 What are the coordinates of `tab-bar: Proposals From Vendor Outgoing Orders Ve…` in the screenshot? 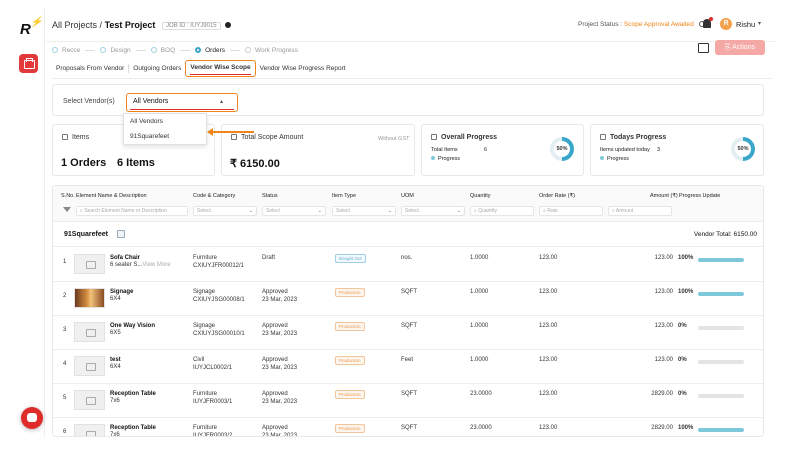 It's located at (412, 69).